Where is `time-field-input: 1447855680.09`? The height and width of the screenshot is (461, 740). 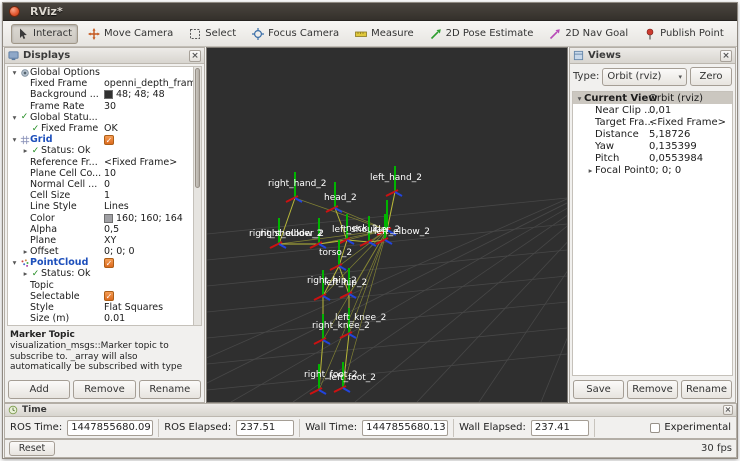 time-field-input: 1447855680.09 is located at coordinates (110, 427).